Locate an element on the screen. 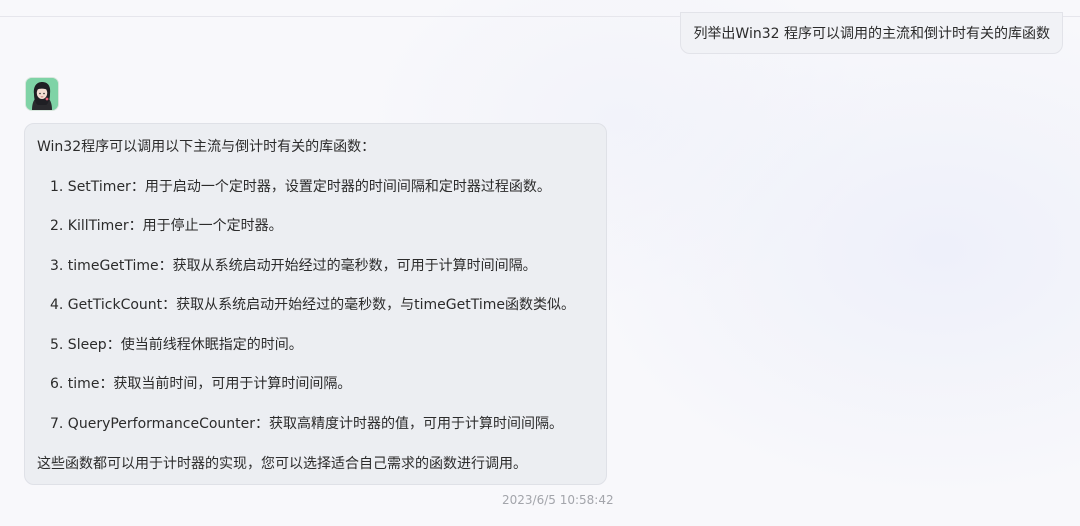 Image resolution: width=1080 pixels, height=526 pixels. reply-outro: 这些函数都可以用于计时器的实现，您可以选择适合自己需求的函数进行调用。 is located at coordinates (282, 464).